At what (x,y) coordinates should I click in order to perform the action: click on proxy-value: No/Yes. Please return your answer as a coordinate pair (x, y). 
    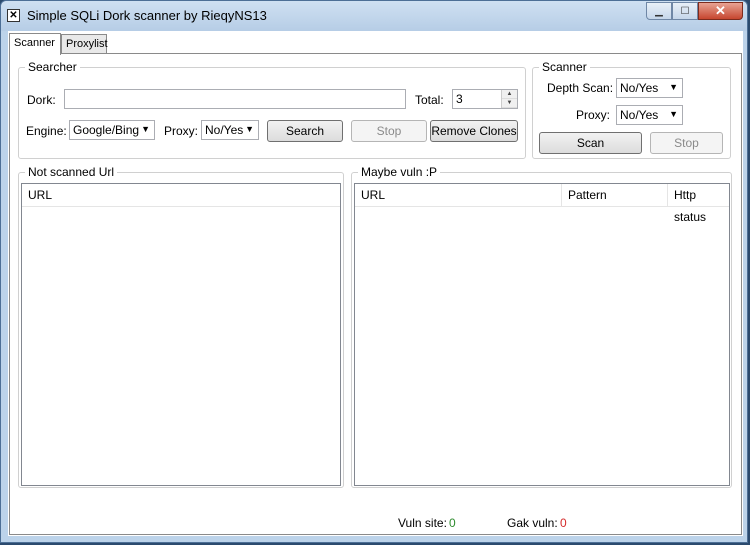
    Looking at the image, I should click on (224, 130).